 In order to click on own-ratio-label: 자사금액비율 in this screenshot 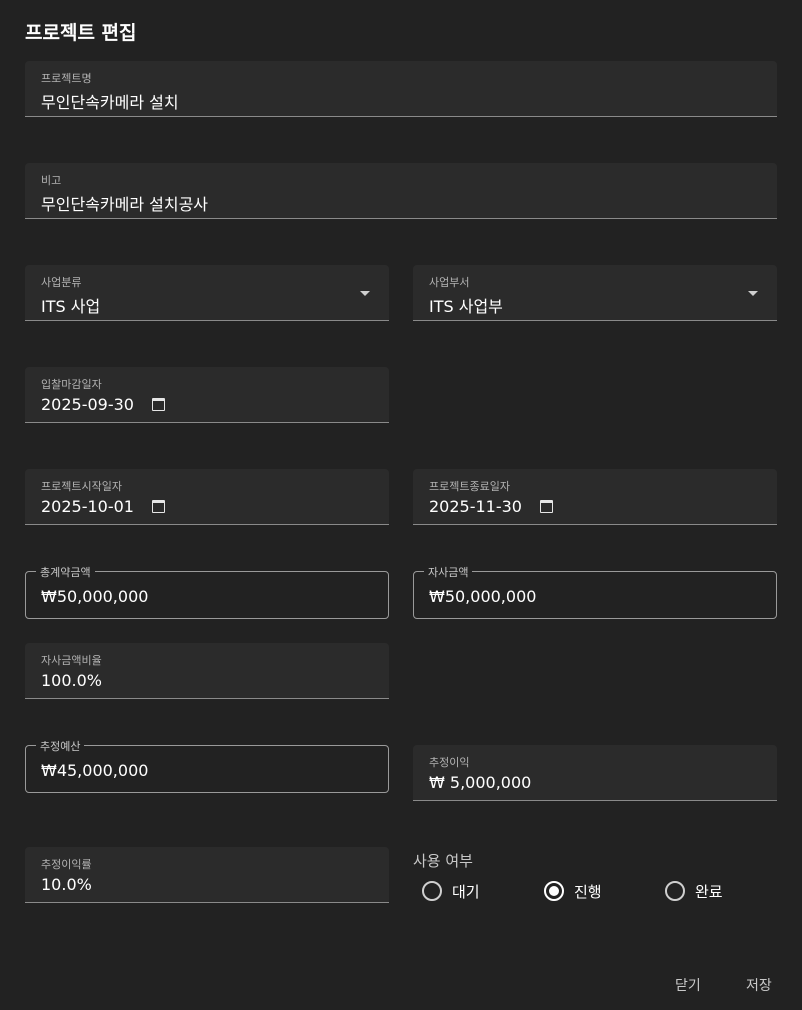, I will do `click(71, 660)`.